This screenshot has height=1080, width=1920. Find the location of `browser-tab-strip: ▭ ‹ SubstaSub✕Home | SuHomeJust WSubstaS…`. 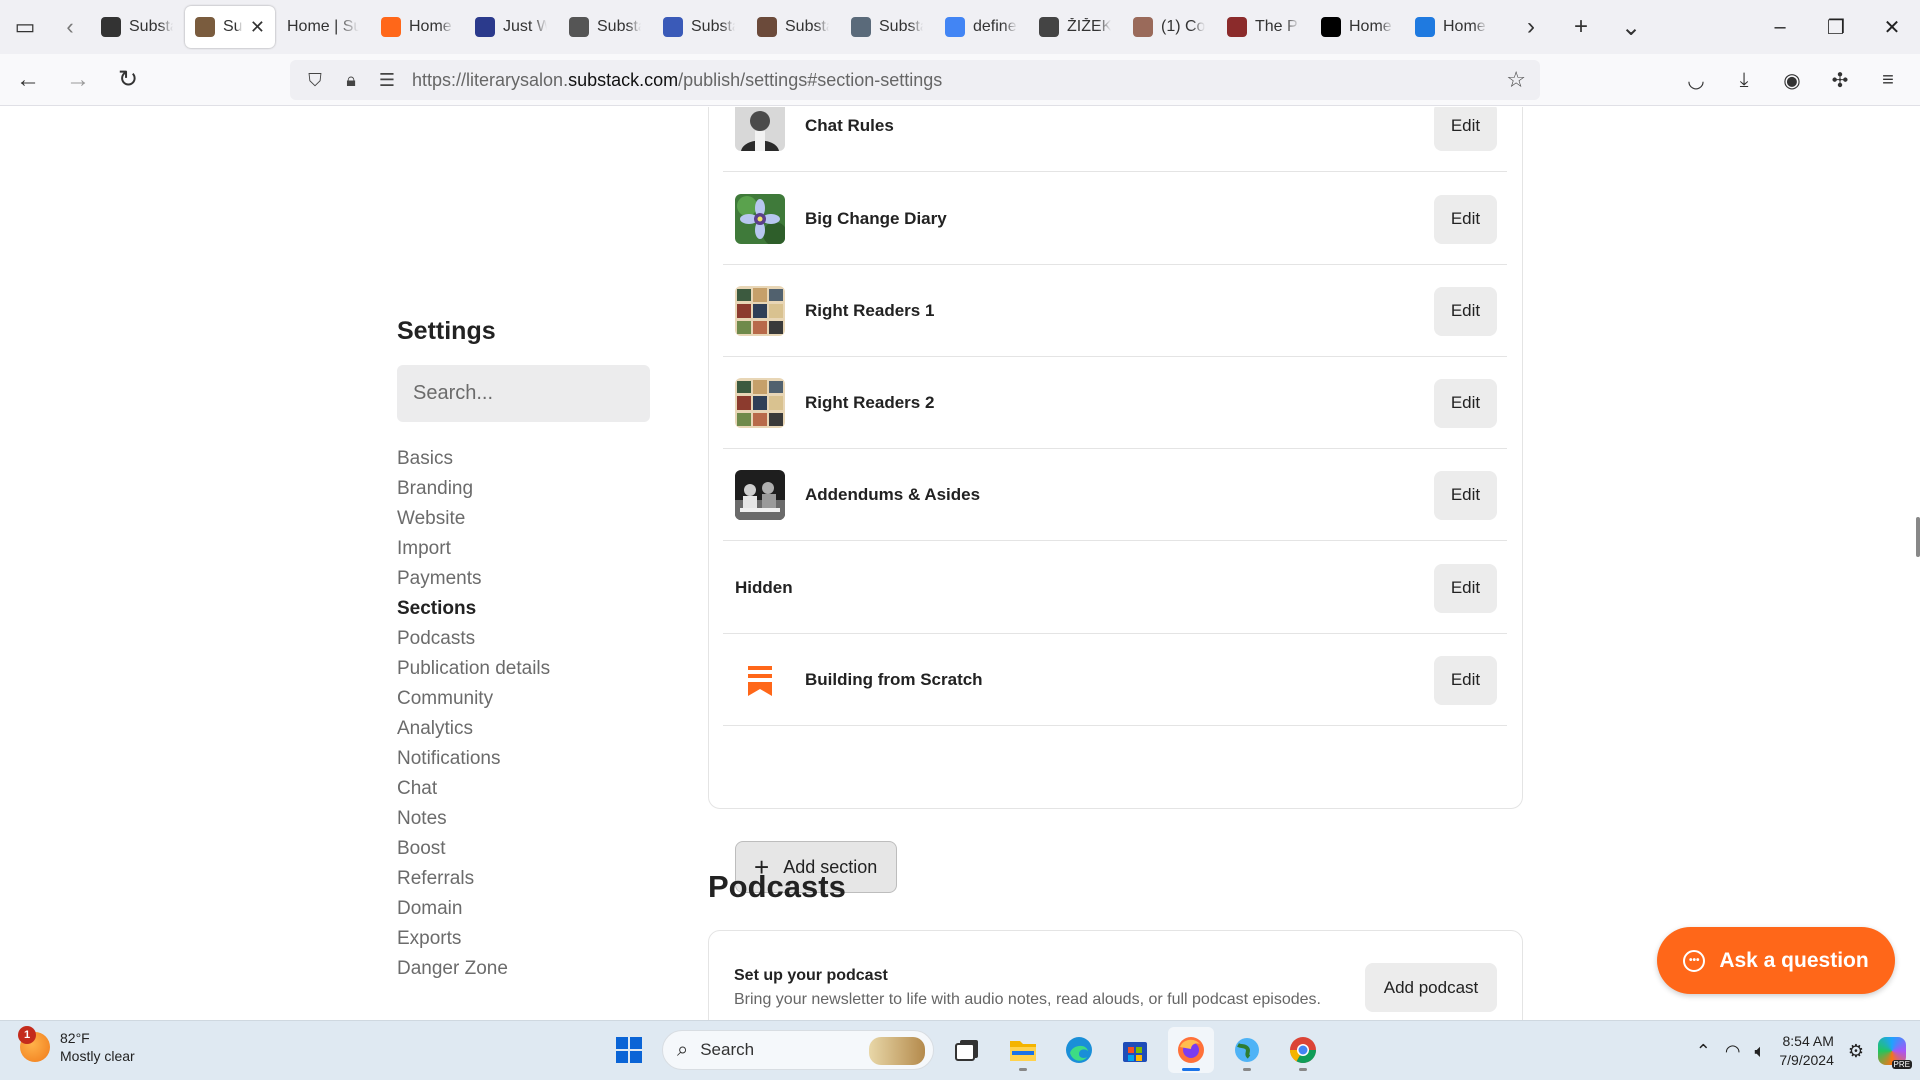

browser-tab-strip: ▭ ‹ SubstaSub✕Home | SuHomeJust WSubstaS… is located at coordinates (960, 27).